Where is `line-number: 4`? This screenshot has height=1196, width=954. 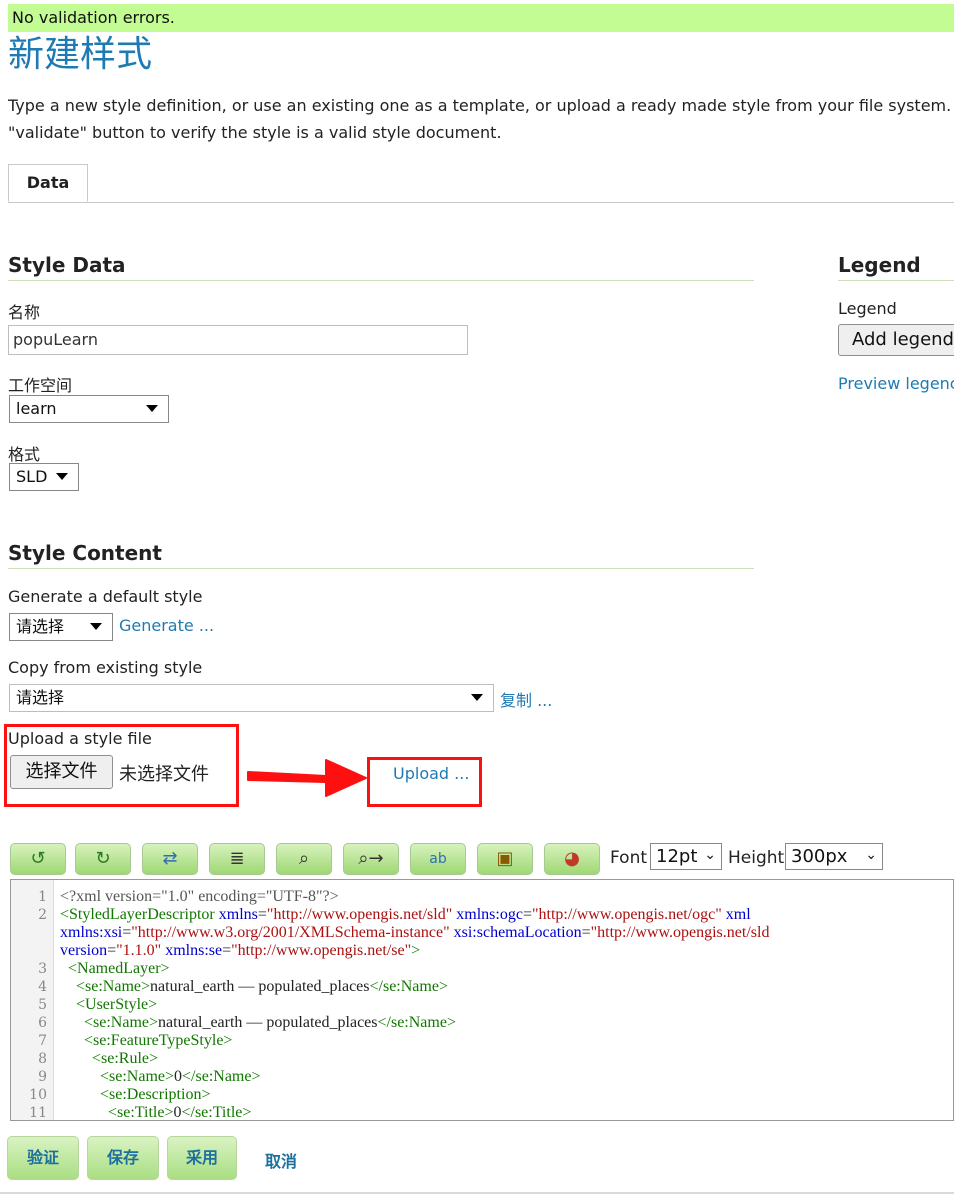 line-number: 4 is located at coordinates (42, 987).